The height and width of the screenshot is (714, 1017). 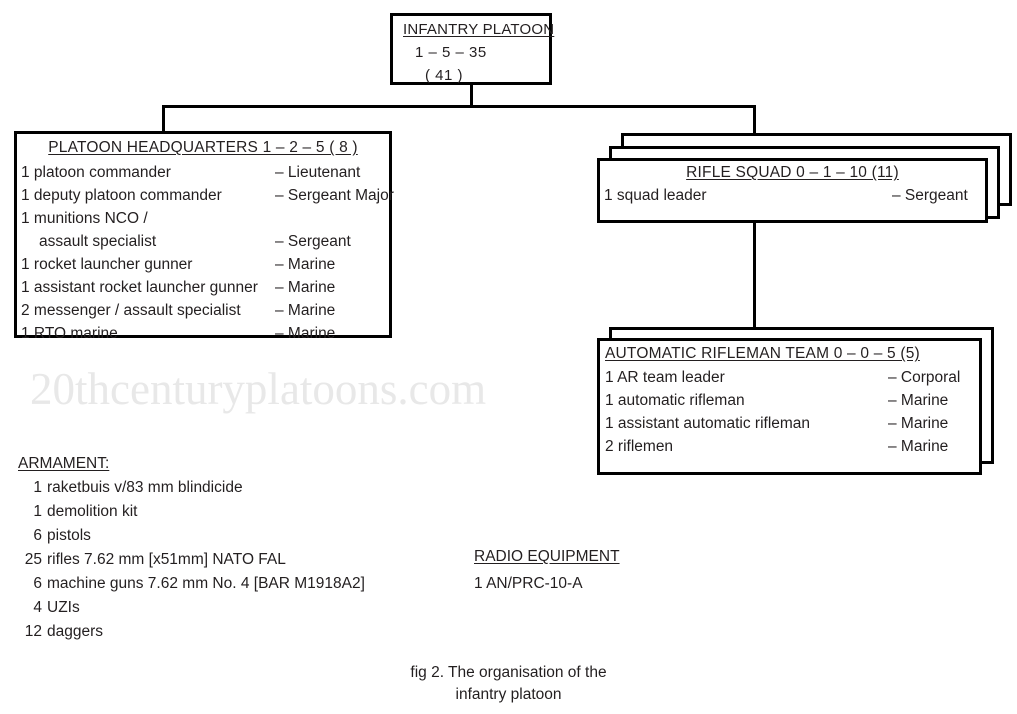 I want to click on roster-role: 1 AR team leader, so click(x=665, y=377).